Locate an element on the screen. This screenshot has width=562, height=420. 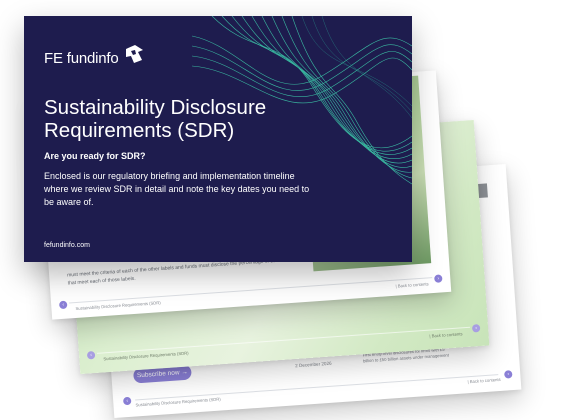
logo-mark-icon is located at coordinates (134, 53).